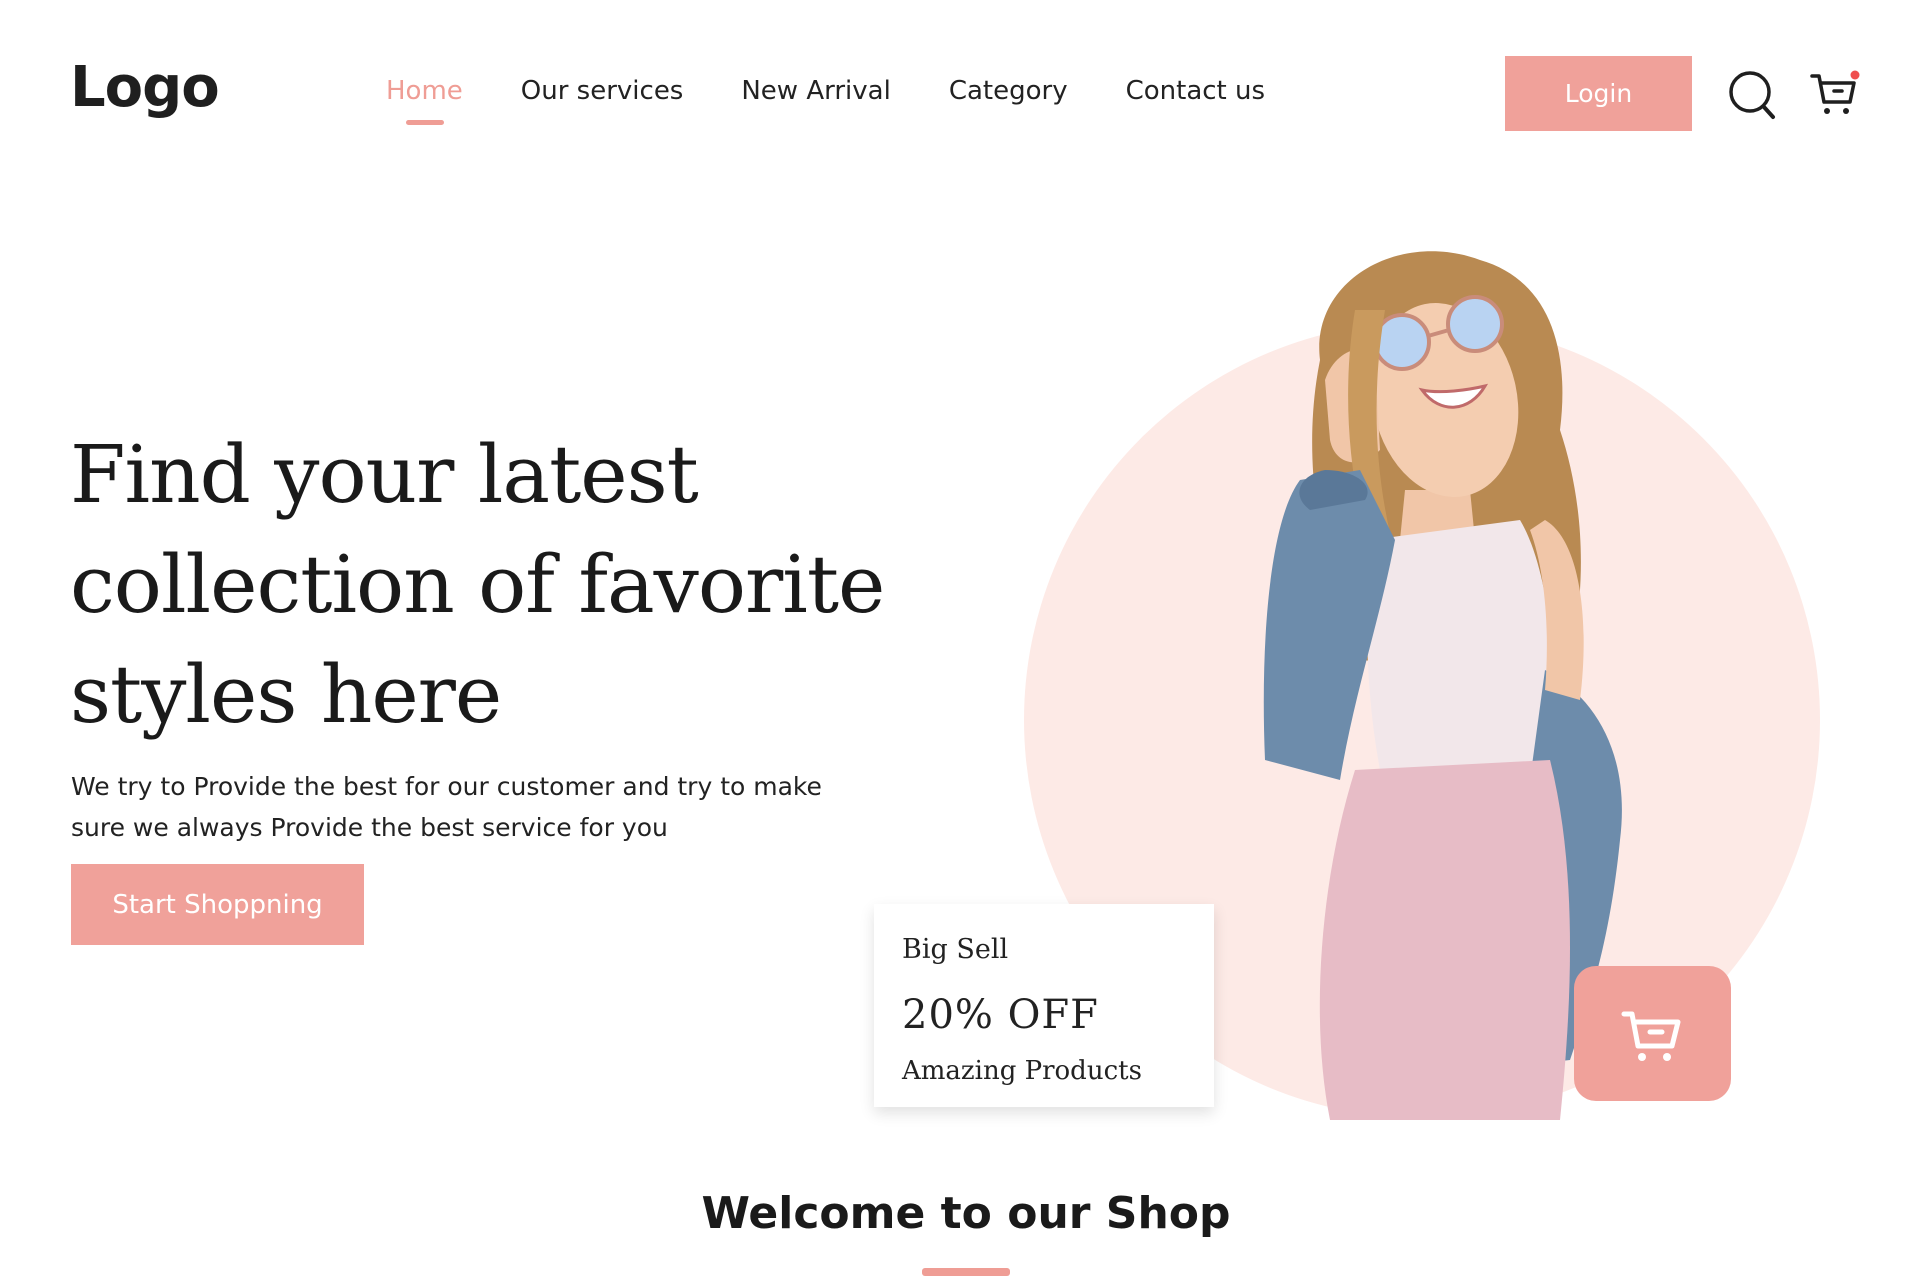 This screenshot has width=1920, height=1280. What do you see at coordinates (1752, 95) in the screenshot?
I see `search-icon` at bounding box center [1752, 95].